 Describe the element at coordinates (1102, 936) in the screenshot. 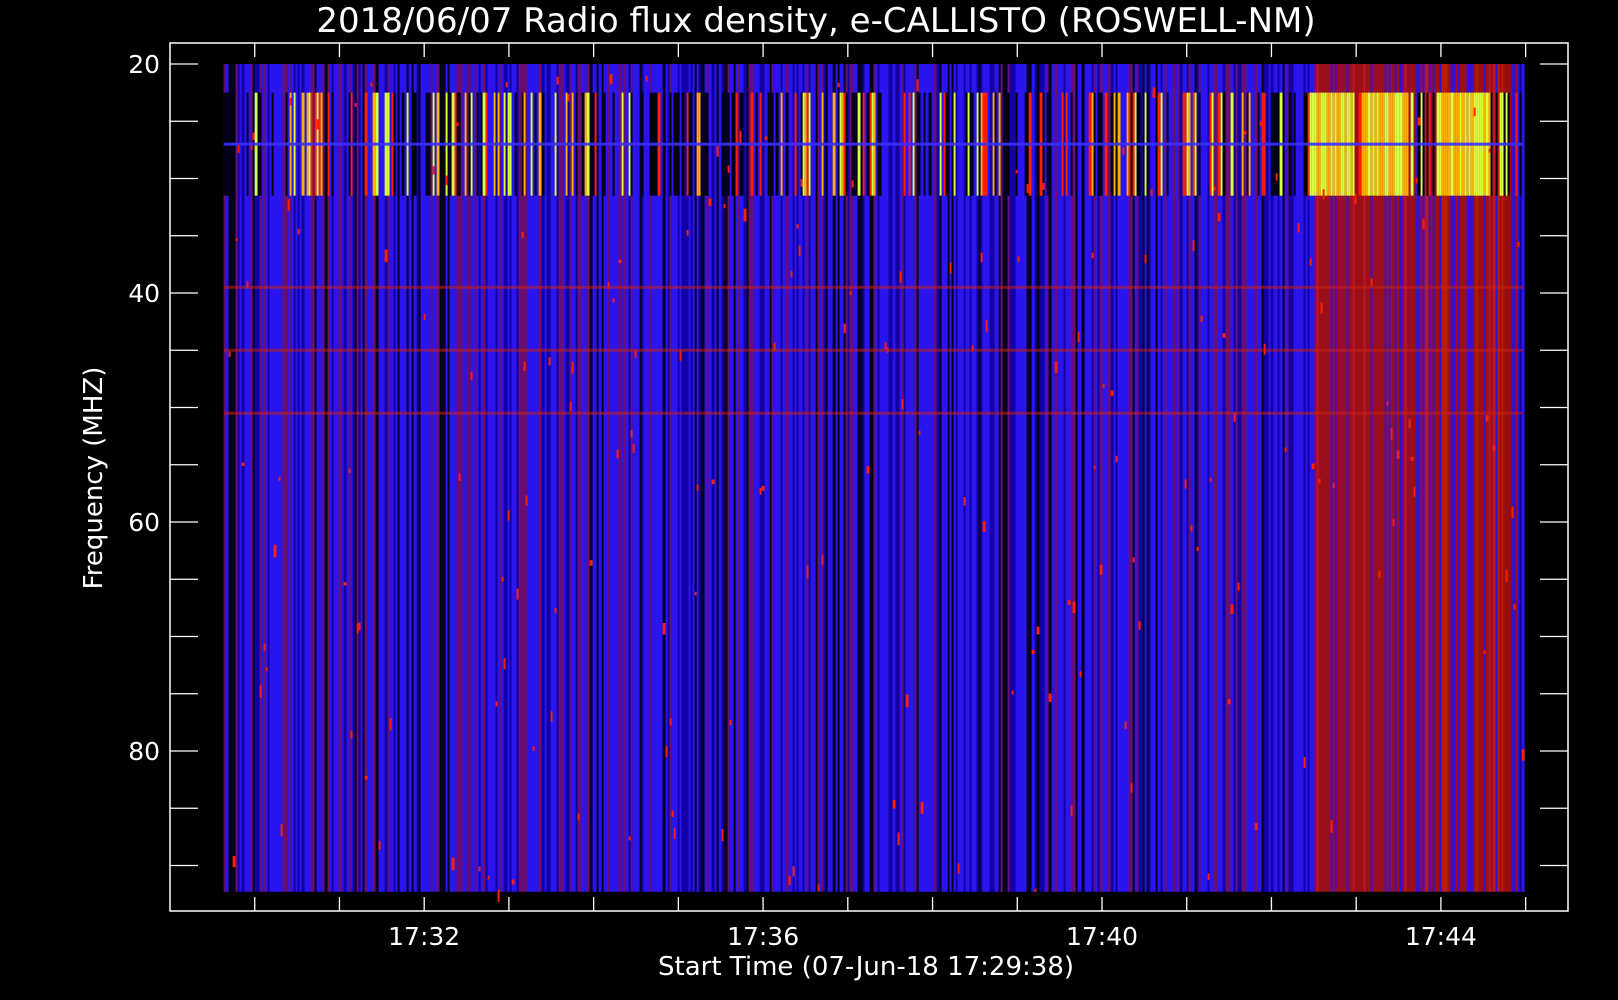

I see `x-tick-label: 17:40` at that location.